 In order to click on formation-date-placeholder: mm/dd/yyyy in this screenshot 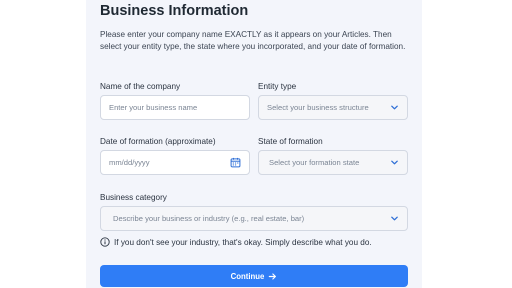, I will do `click(129, 162)`.